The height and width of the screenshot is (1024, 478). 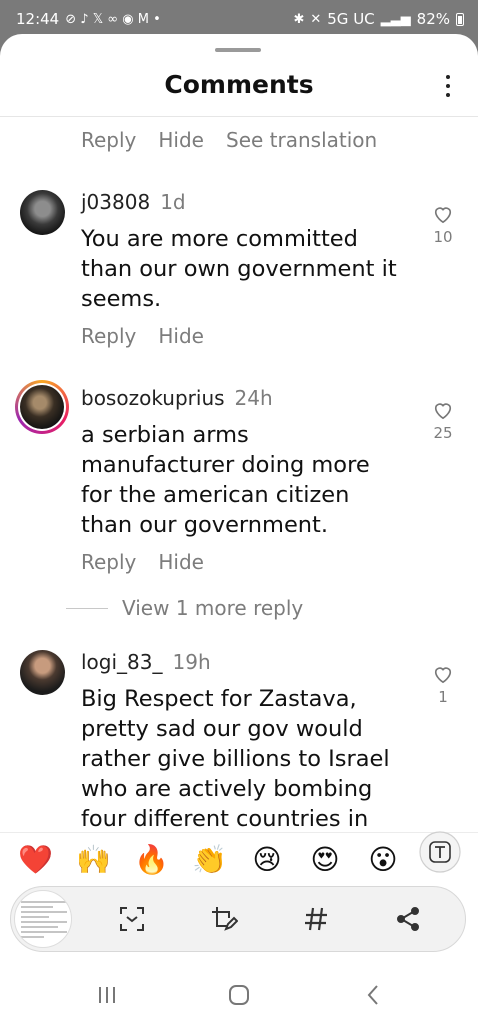 I want to click on network-label: 5G UC, so click(x=351, y=19).